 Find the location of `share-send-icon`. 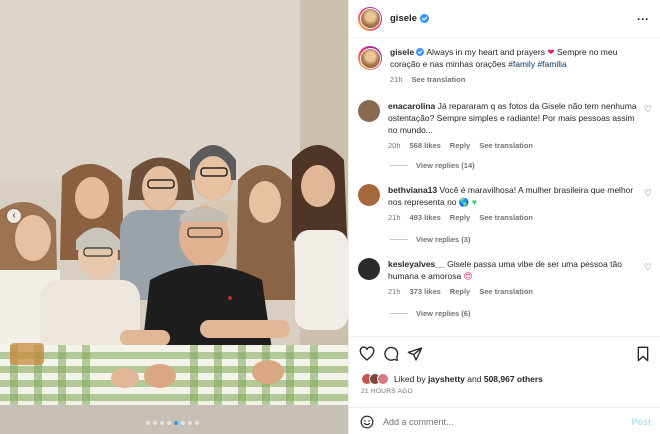

share-send-icon is located at coordinates (415, 354).